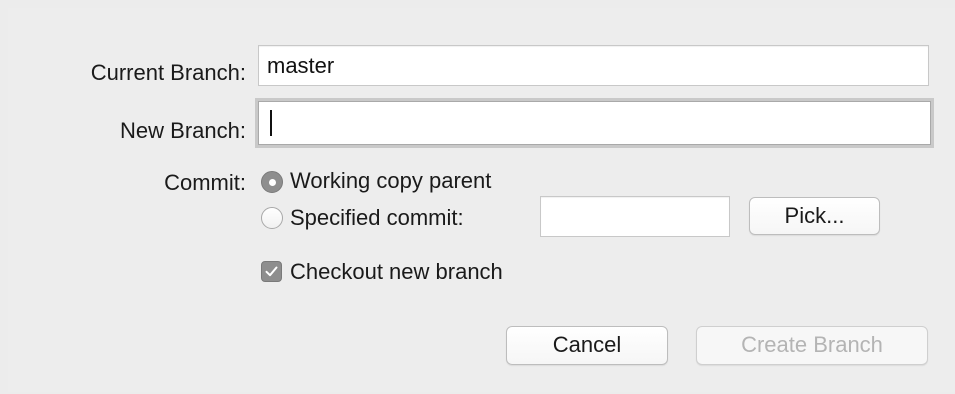  What do you see at coordinates (594, 123) in the screenshot?
I see `new-branch-input` at bounding box center [594, 123].